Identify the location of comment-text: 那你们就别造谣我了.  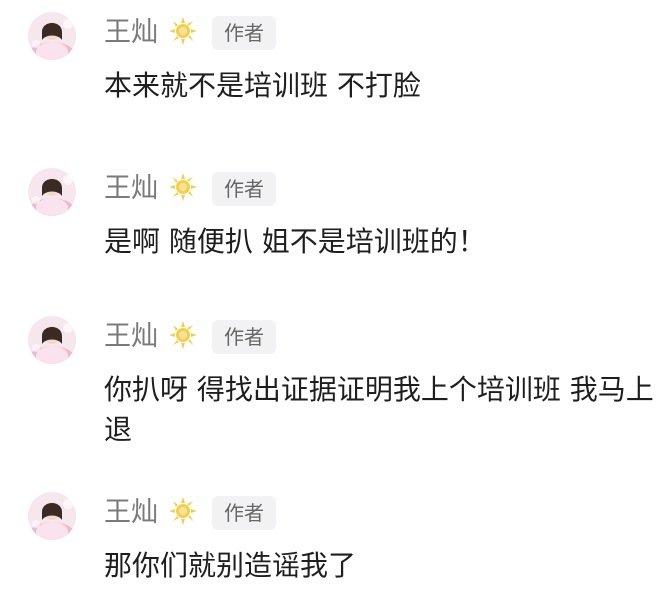
(230, 565).